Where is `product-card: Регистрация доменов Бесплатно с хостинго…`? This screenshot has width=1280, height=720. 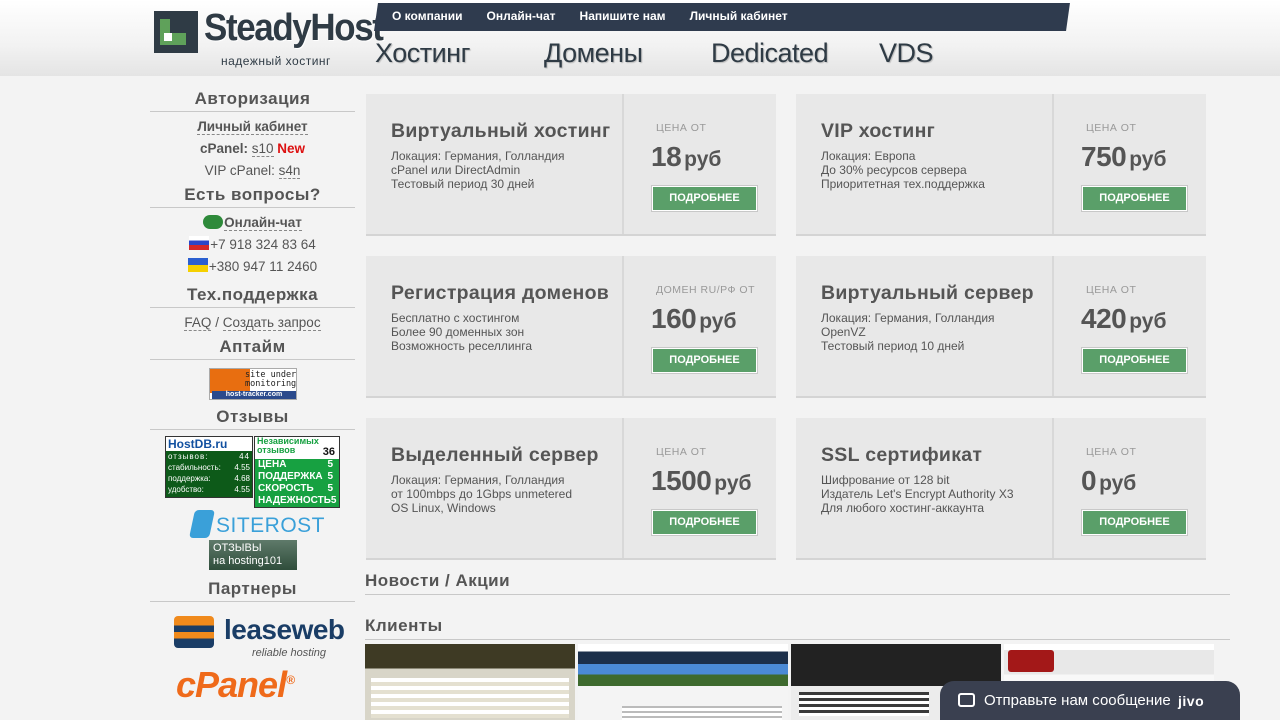 product-card: Регистрация доменов Бесплатно с хостинго… is located at coordinates (571, 327).